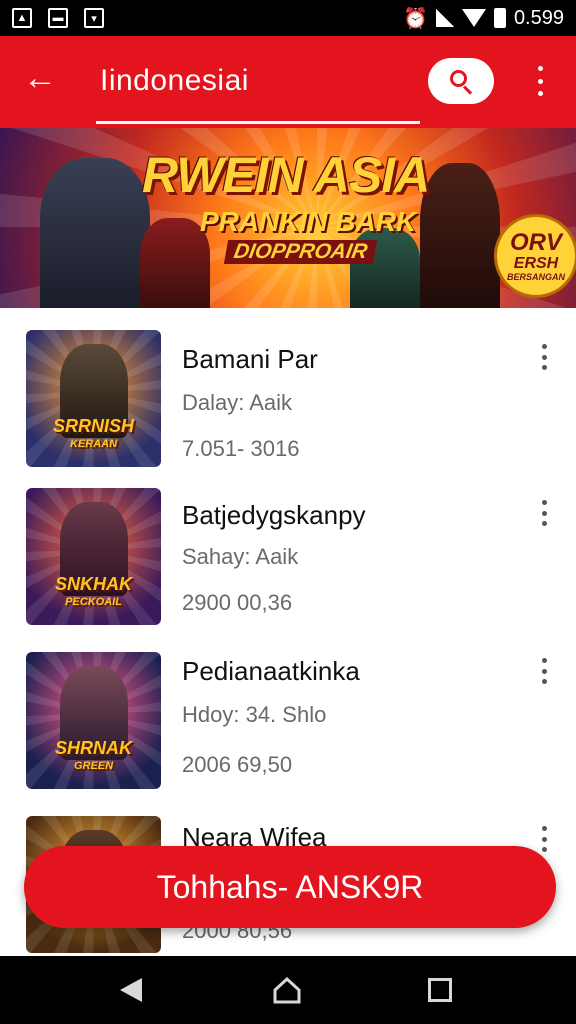 This screenshot has width=576, height=1024. What do you see at coordinates (250, 359) in the screenshot?
I see `item-title: Bamani Par` at bounding box center [250, 359].